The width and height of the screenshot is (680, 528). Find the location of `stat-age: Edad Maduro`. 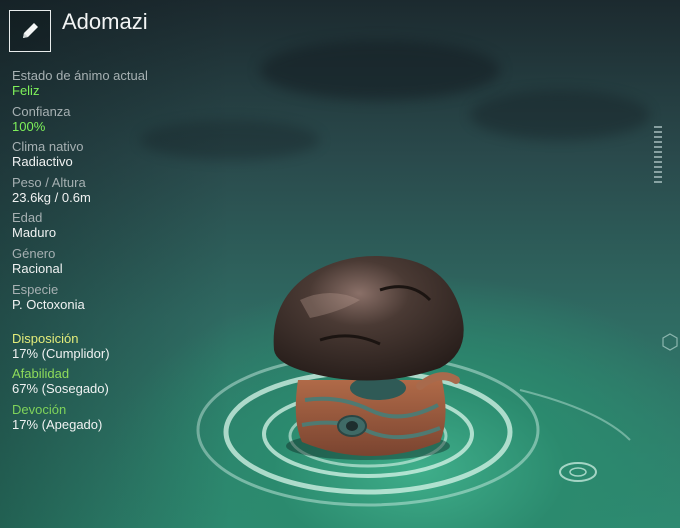

stat-age: Edad Maduro is located at coordinates (34, 225).